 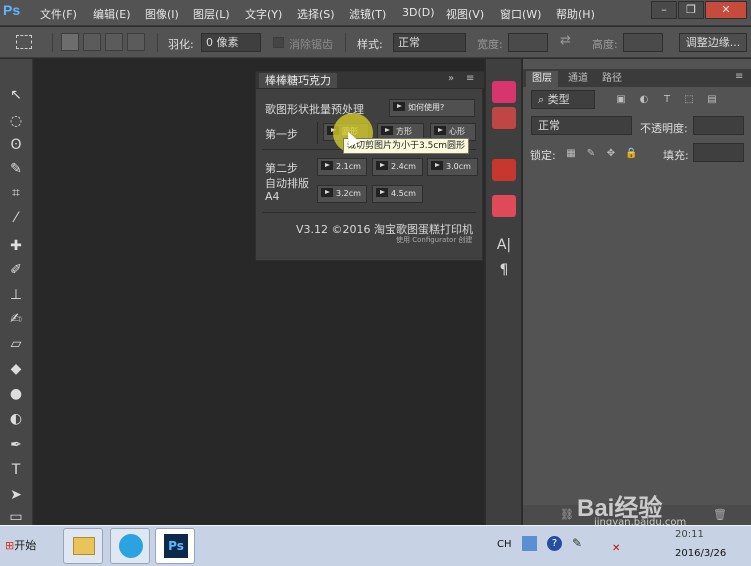 I want to click on tooltip: 裁切剪图片为小于3.5cm圆形, so click(x=406, y=146).